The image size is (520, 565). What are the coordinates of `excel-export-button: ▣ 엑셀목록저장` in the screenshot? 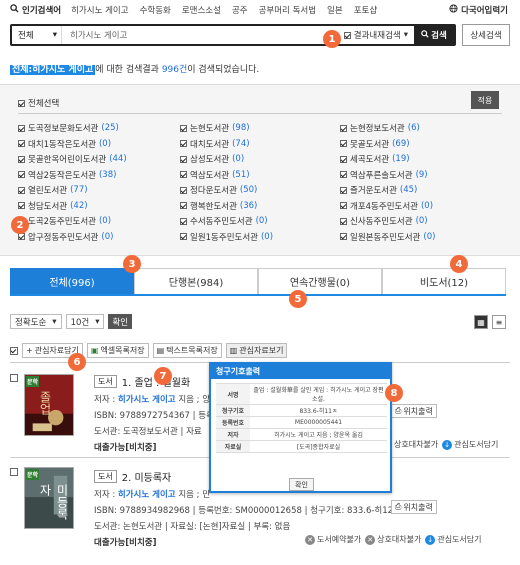 It's located at (117, 350).